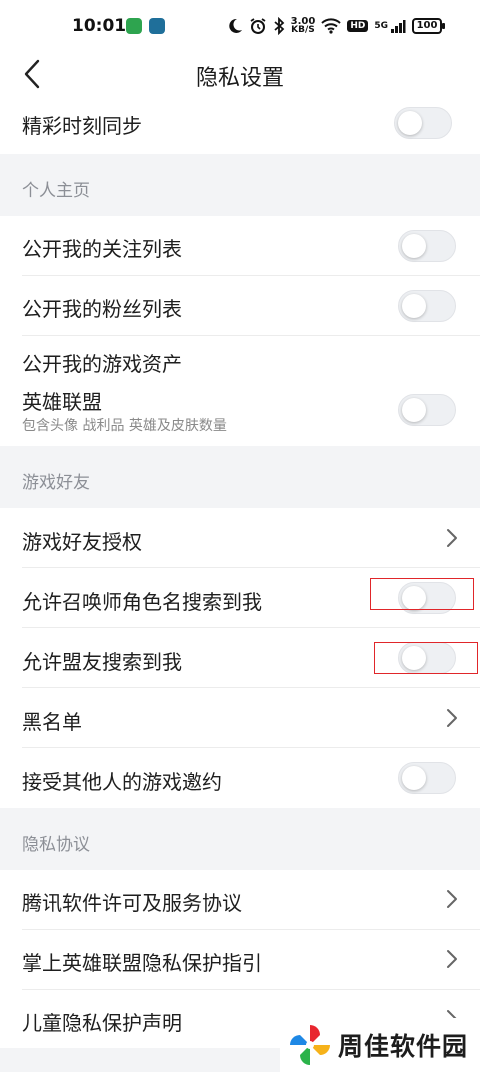 This screenshot has height=1072, width=480. I want to click on row-privacy-guide: 掌上英雄联盟隐私保护指引, so click(240, 960).